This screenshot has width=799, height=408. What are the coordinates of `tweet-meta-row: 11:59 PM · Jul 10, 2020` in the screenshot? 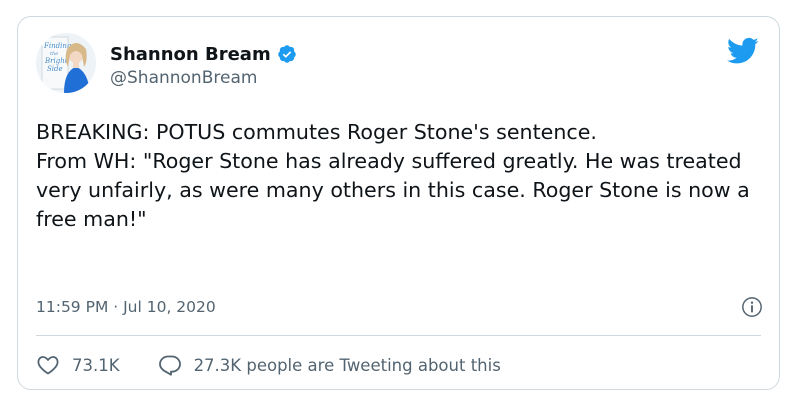 It's located at (399, 307).